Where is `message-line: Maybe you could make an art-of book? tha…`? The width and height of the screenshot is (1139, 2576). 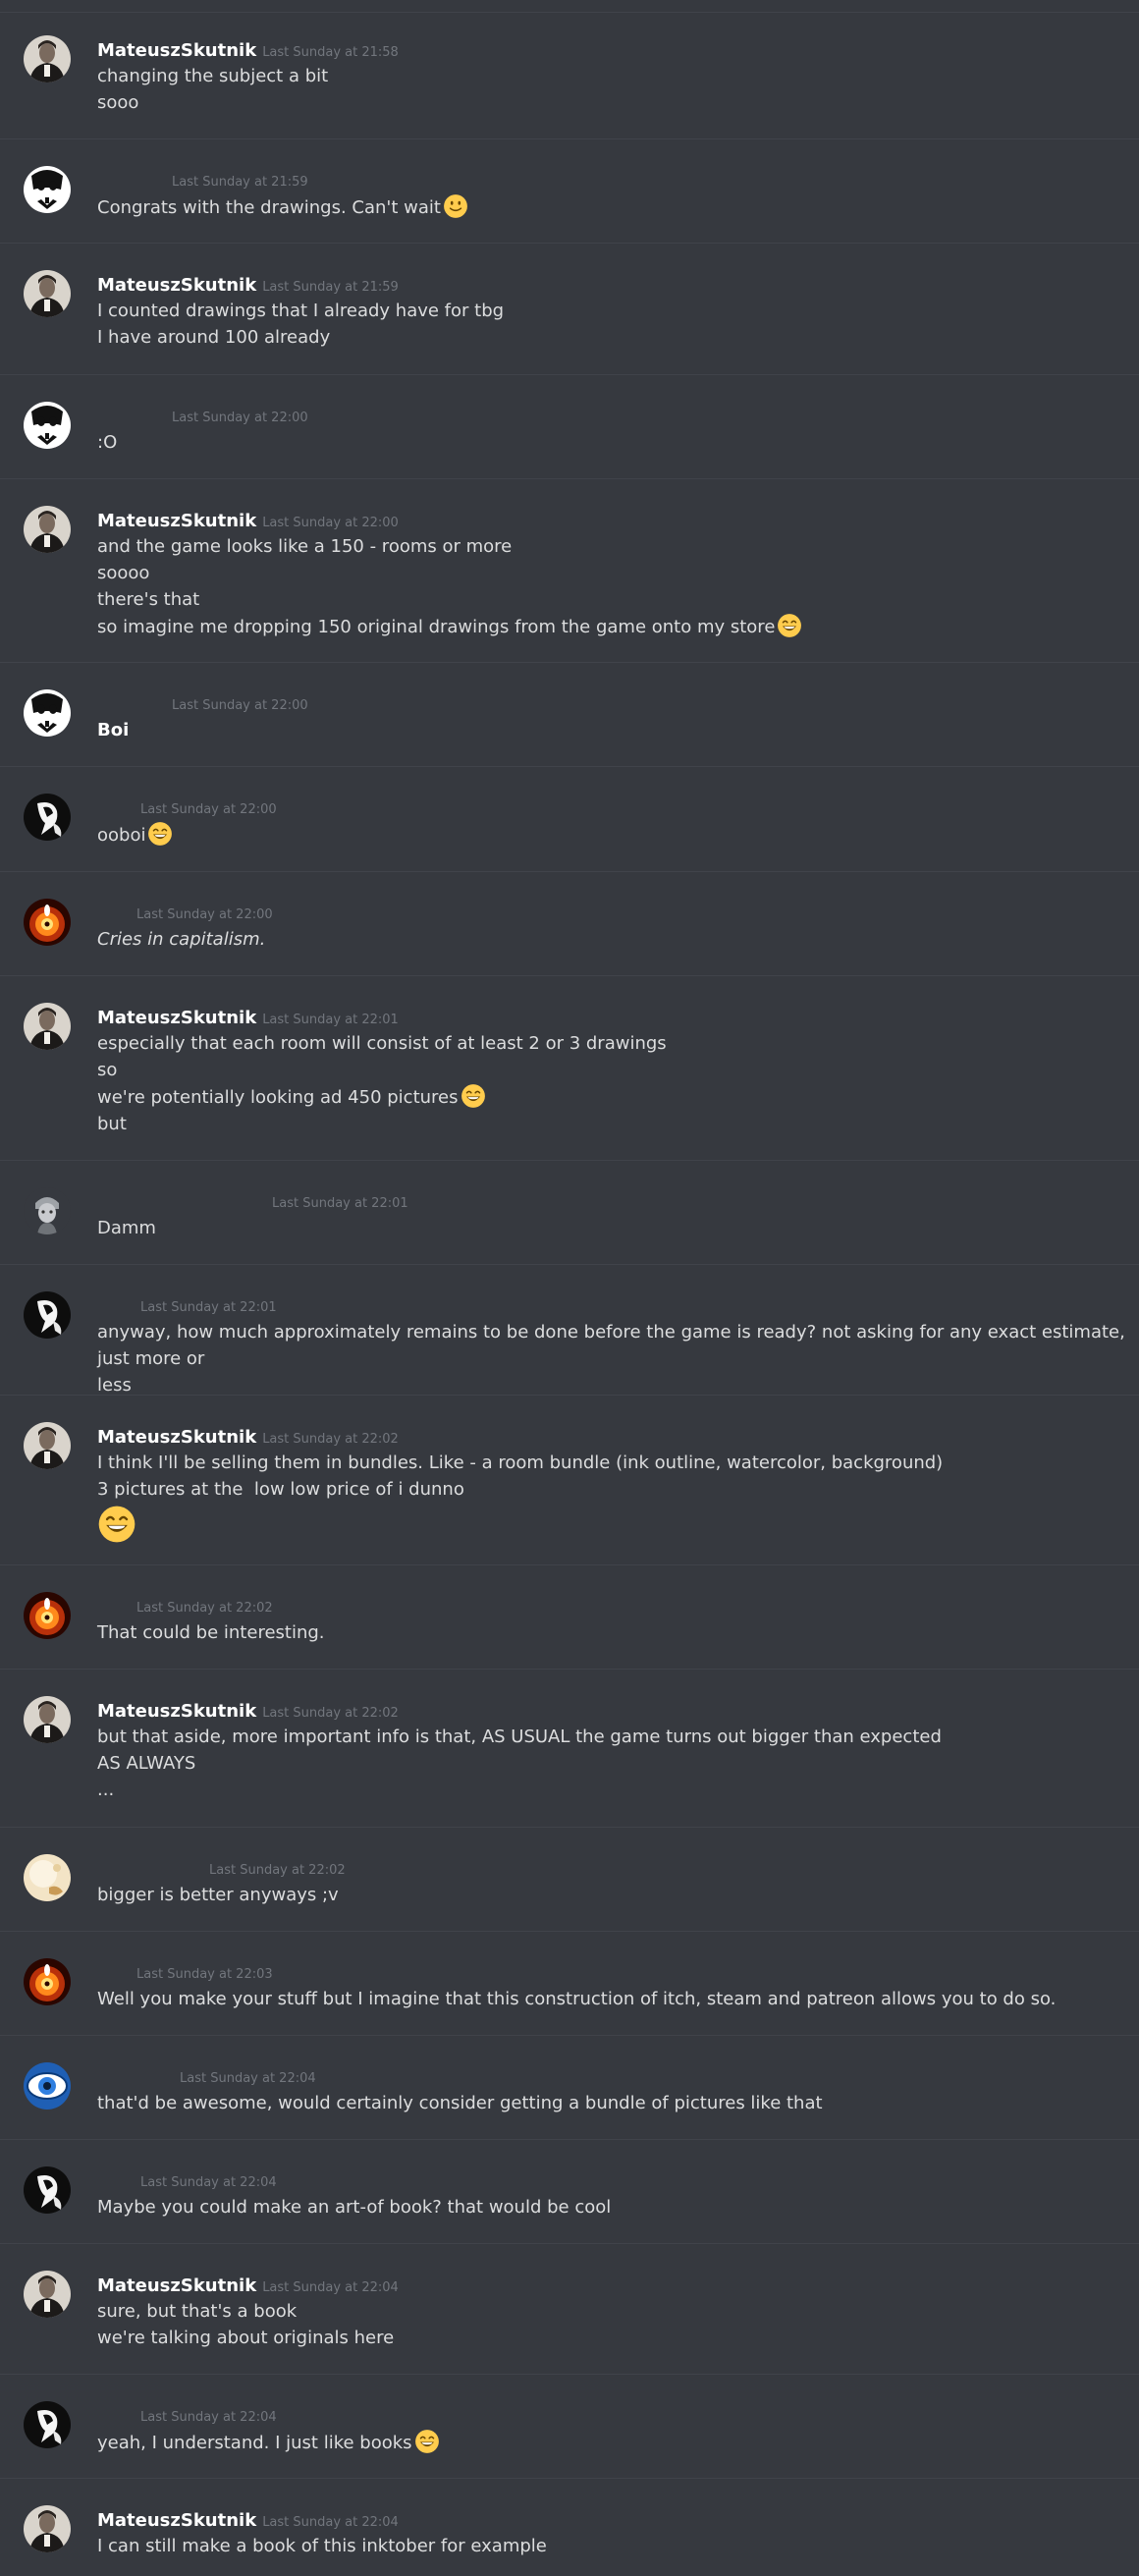 message-line: Maybe you could make an art-of book? tha… is located at coordinates (615, 2207).